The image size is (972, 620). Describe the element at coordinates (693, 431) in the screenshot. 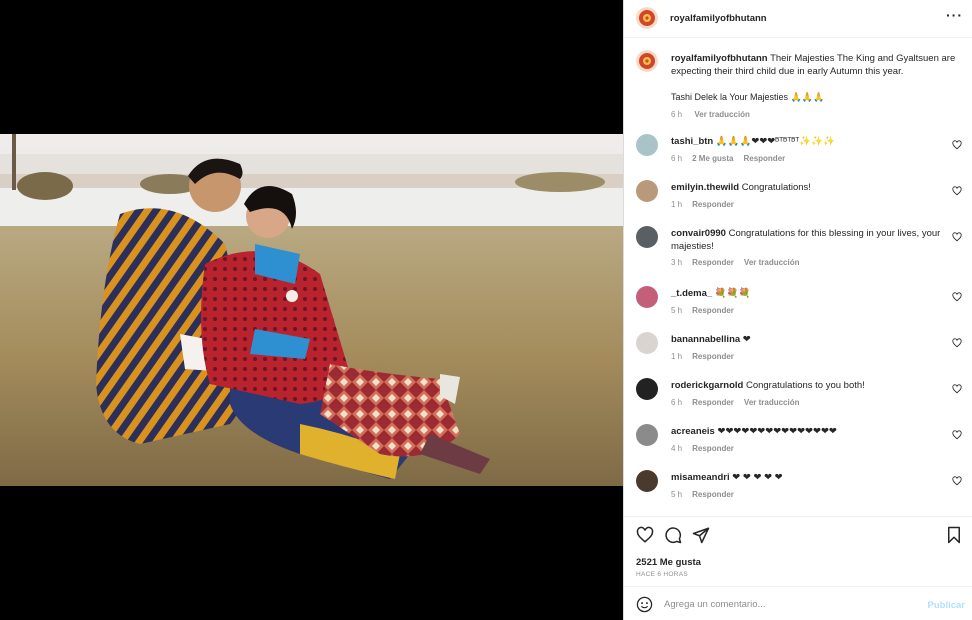

I see `commenter-username: acreaneis` at that location.